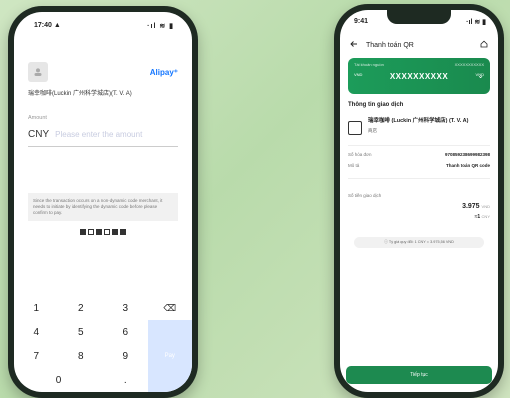 The image size is (510, 398). What do you see at coordinates (103, 232) in the screenshot?
I see `payment-code-icon` at bounding box center [103, 232].